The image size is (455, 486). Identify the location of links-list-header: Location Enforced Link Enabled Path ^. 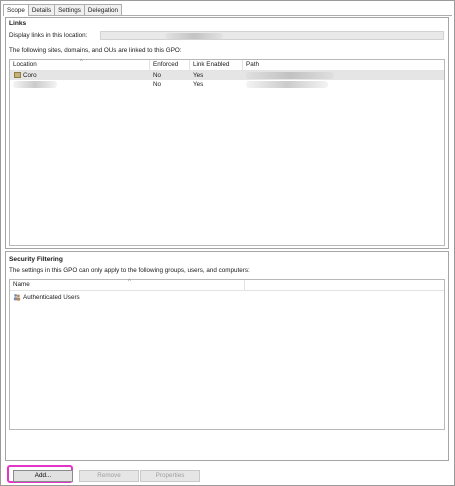
(228, 65).